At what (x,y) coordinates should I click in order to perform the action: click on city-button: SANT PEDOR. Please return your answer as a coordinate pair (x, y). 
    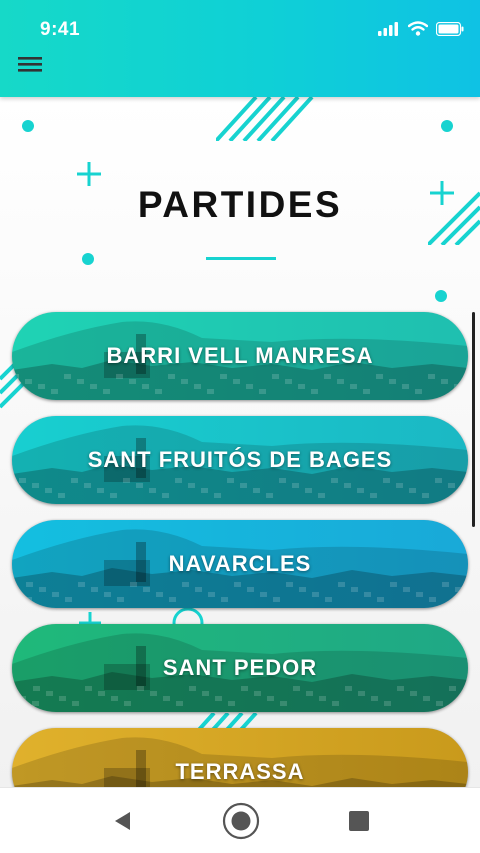
    Looking at the image, I should click on (240, 668).